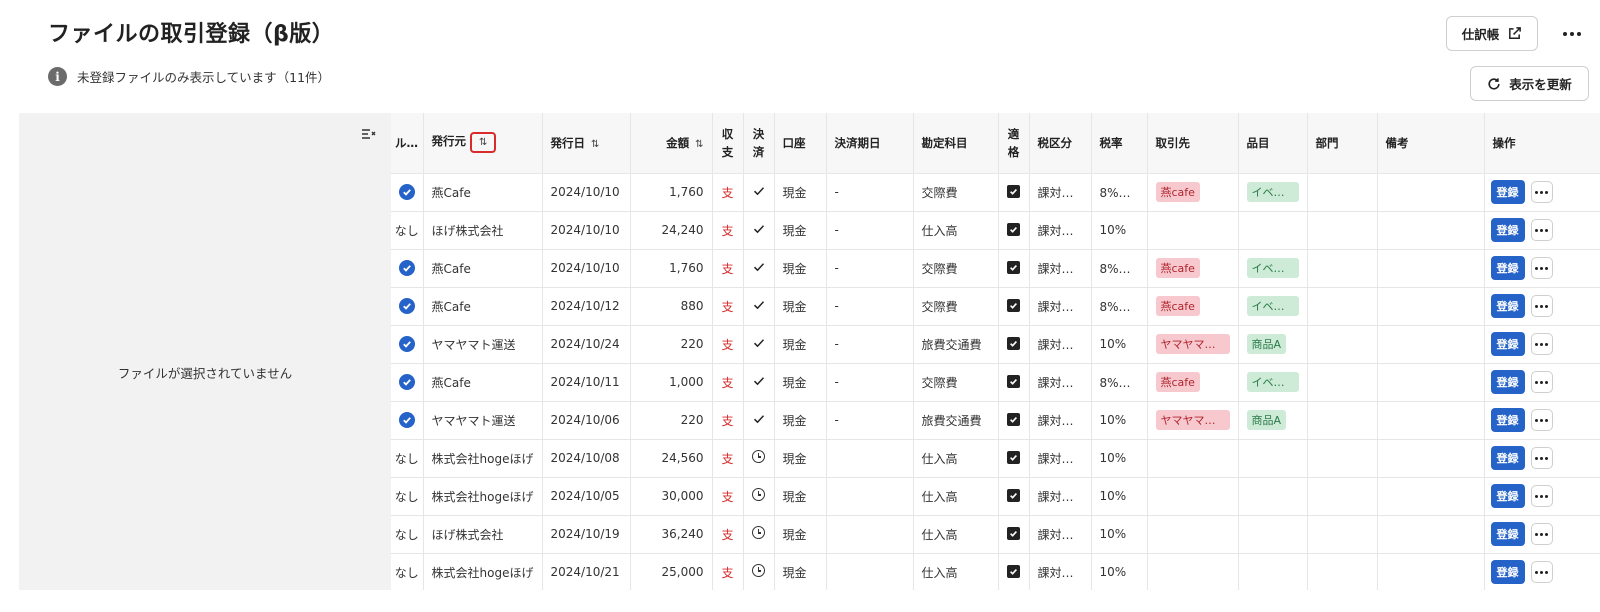 The image size is (1600, 612). I want to click on amount-cell: 36,240, so click(671, 534).